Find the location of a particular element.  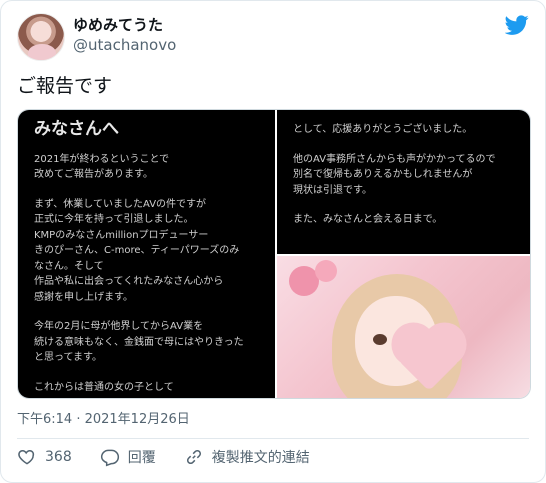

statement-paragraph: として、応援ありがとうございました。 is located at coordinates (383, 129).